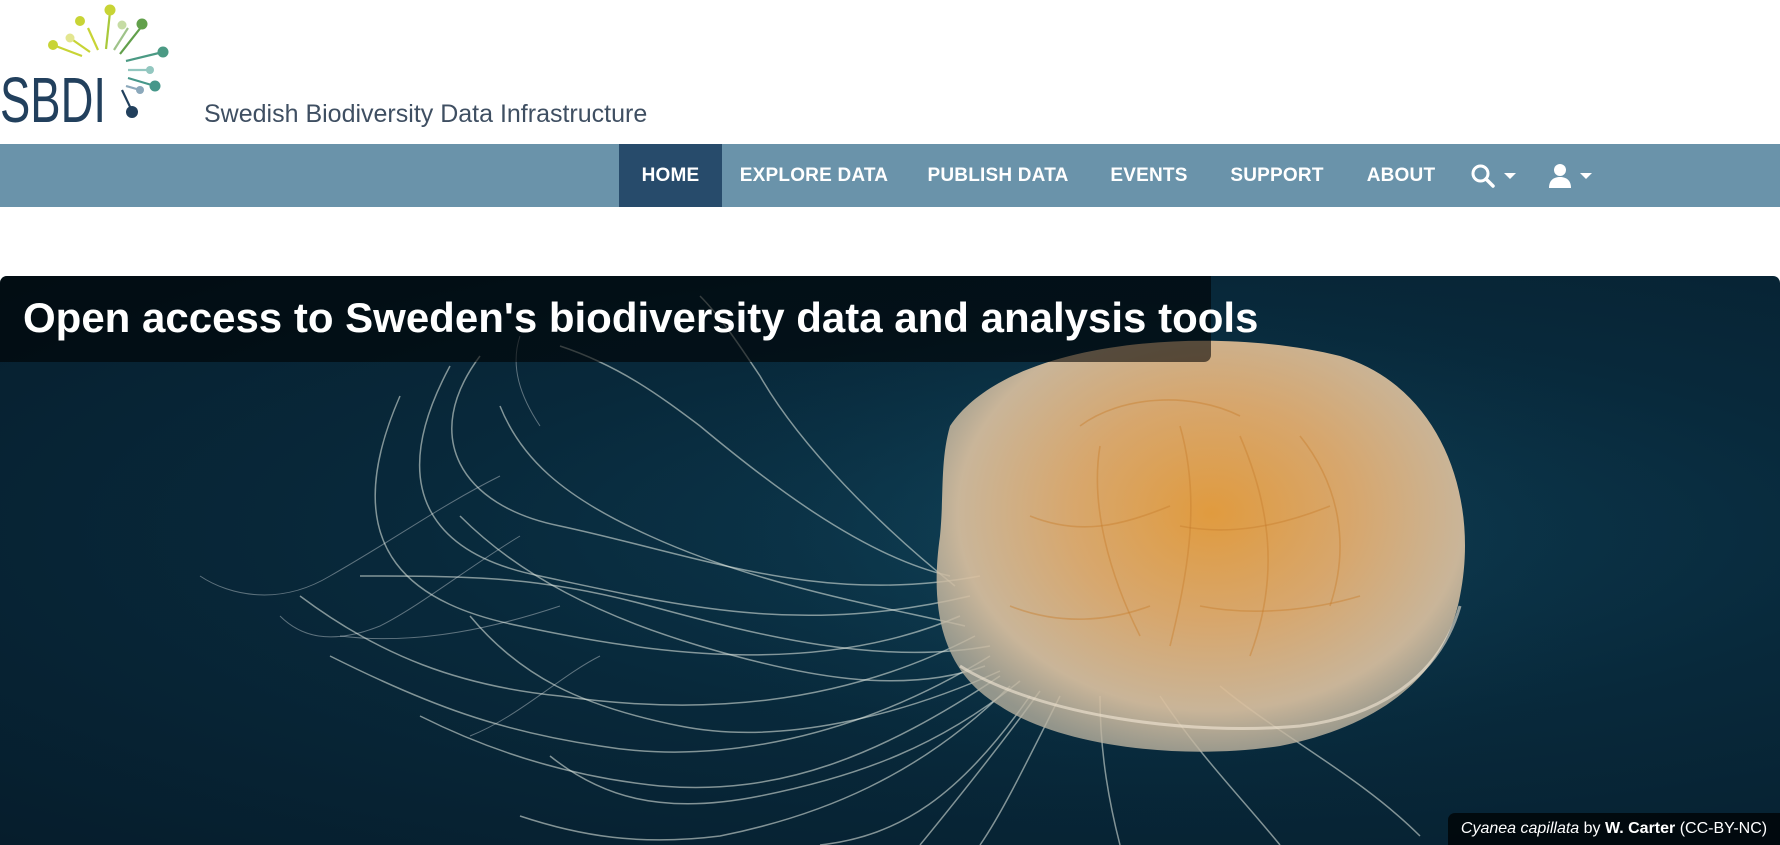 Image resolution: width=1780 pixels, height=845 pixels. Describe the element at coordinates (998, 175) in the screenshot. I see `nav-publish-data: PUBLISH DATA` at that location.